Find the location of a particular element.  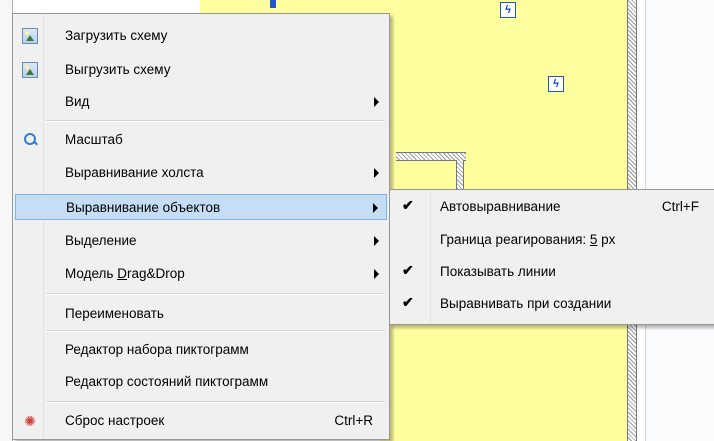

submenu-item-reaction-border: Граница реагирования: 5 px is located at coordinates (552, 240).